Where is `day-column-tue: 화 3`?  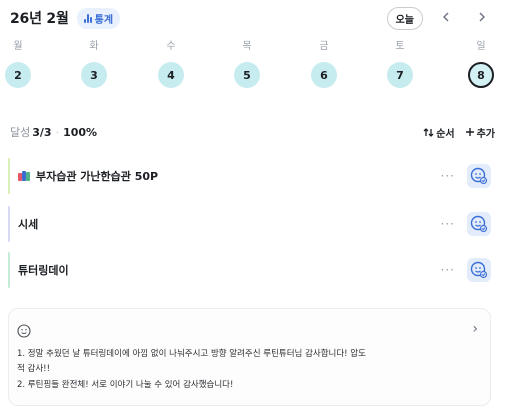
day-column-tue: 화 3 is located at coordinates (94, 64).